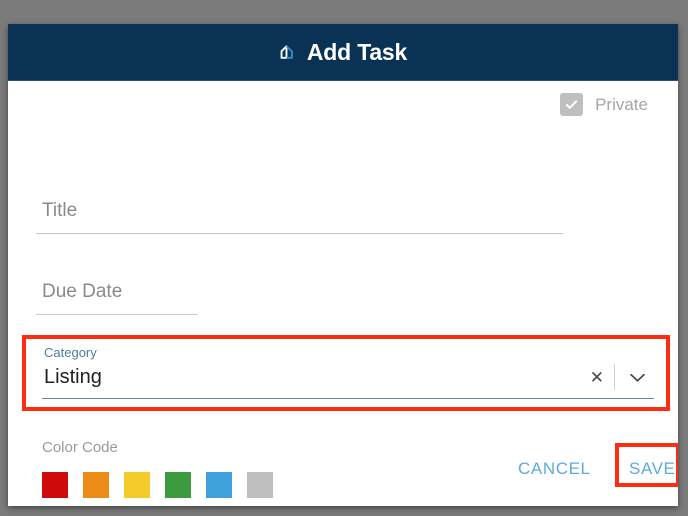  What do you see at coordinates (299, 233) in the screenshot?
I see `title-underline` at bounding box center [299, 233].